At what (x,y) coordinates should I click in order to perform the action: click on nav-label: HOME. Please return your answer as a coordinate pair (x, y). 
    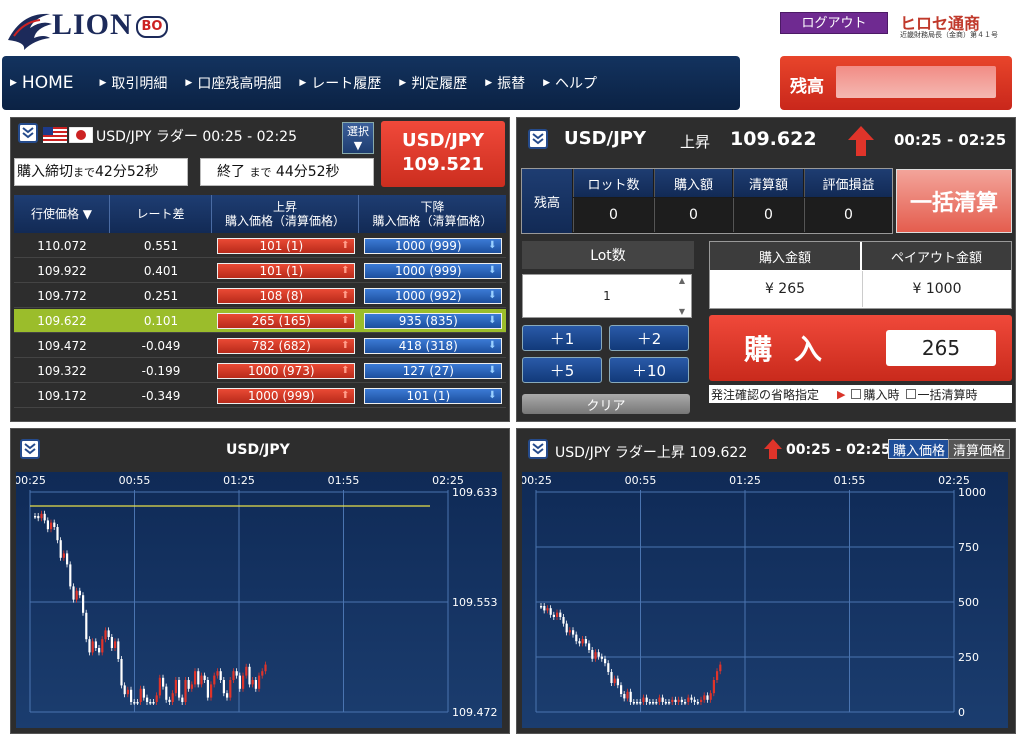
    Looking at the image, I should click on (47, 83).